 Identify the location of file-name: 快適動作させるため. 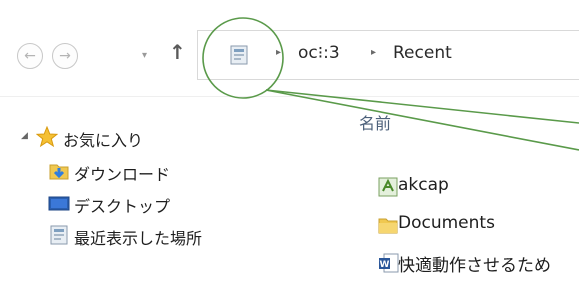
(474, 266).